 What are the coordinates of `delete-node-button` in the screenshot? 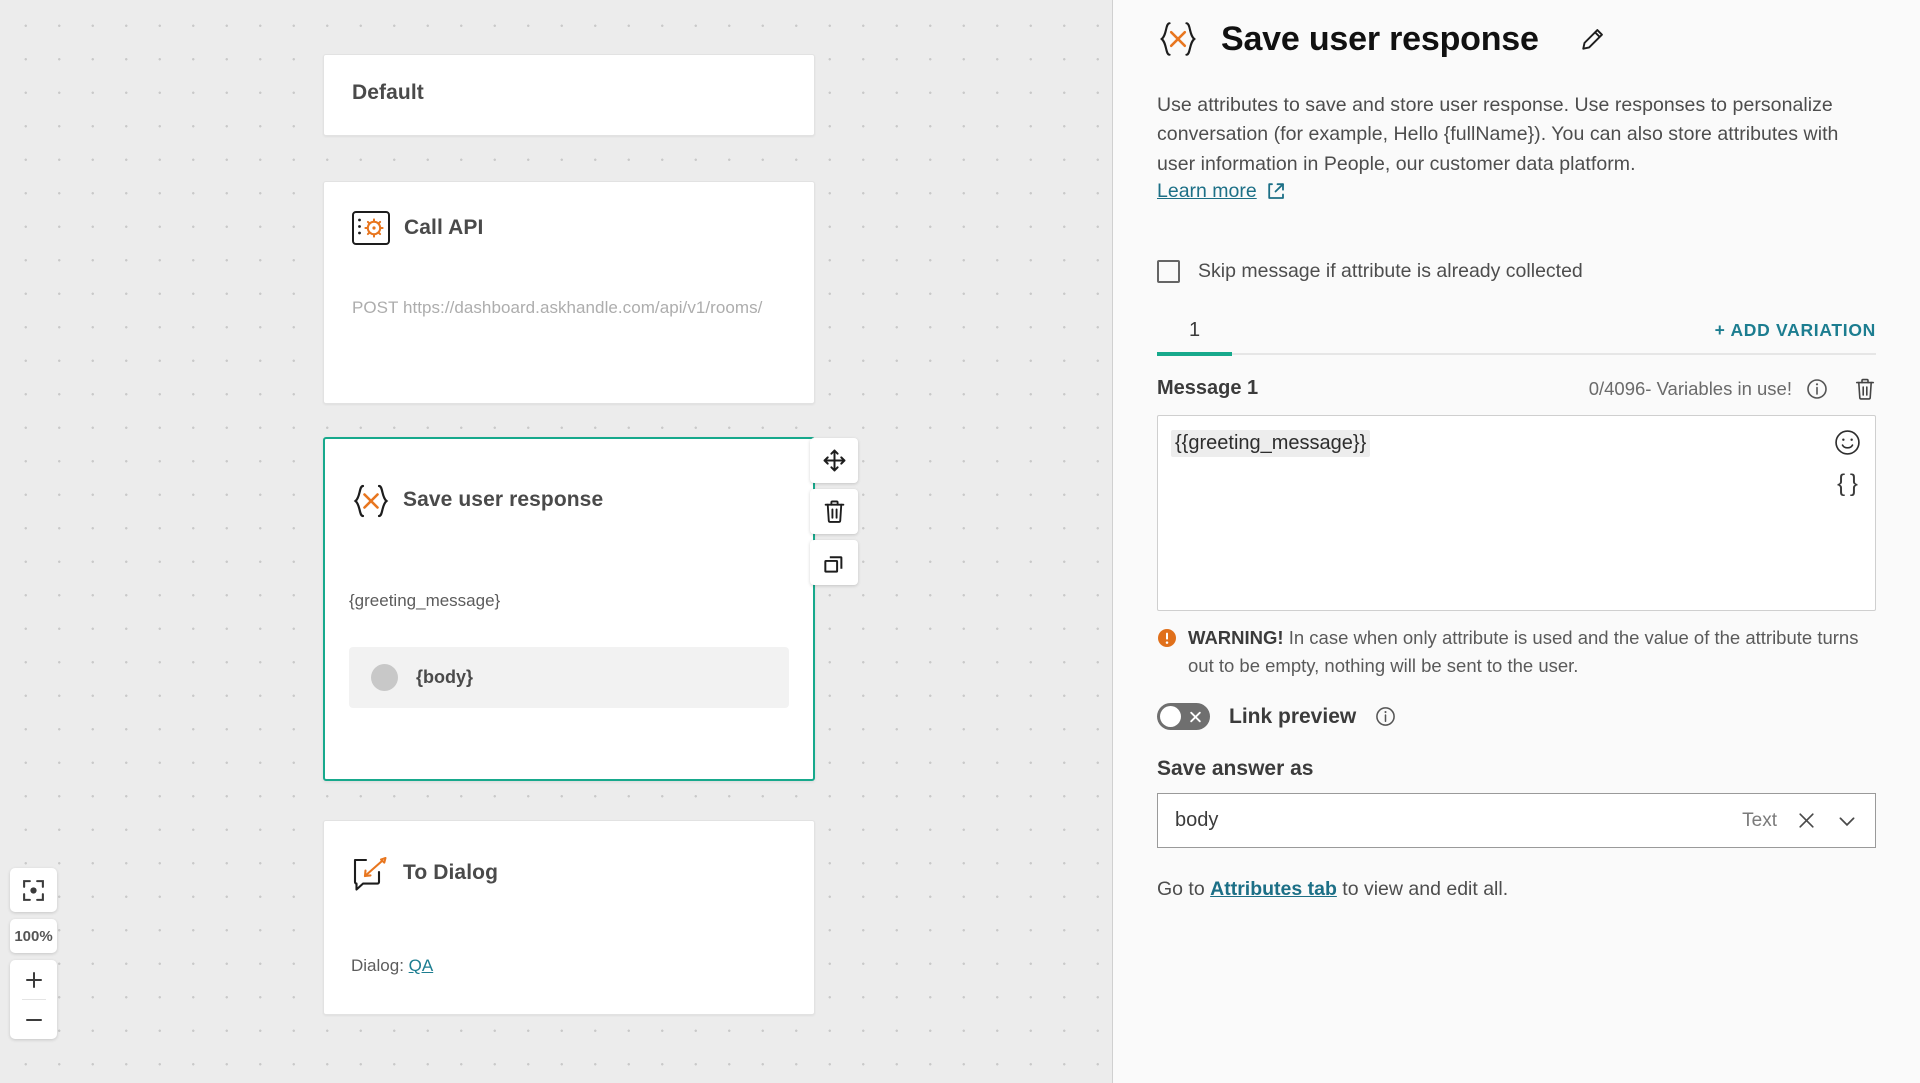 It's located at (834, 511).